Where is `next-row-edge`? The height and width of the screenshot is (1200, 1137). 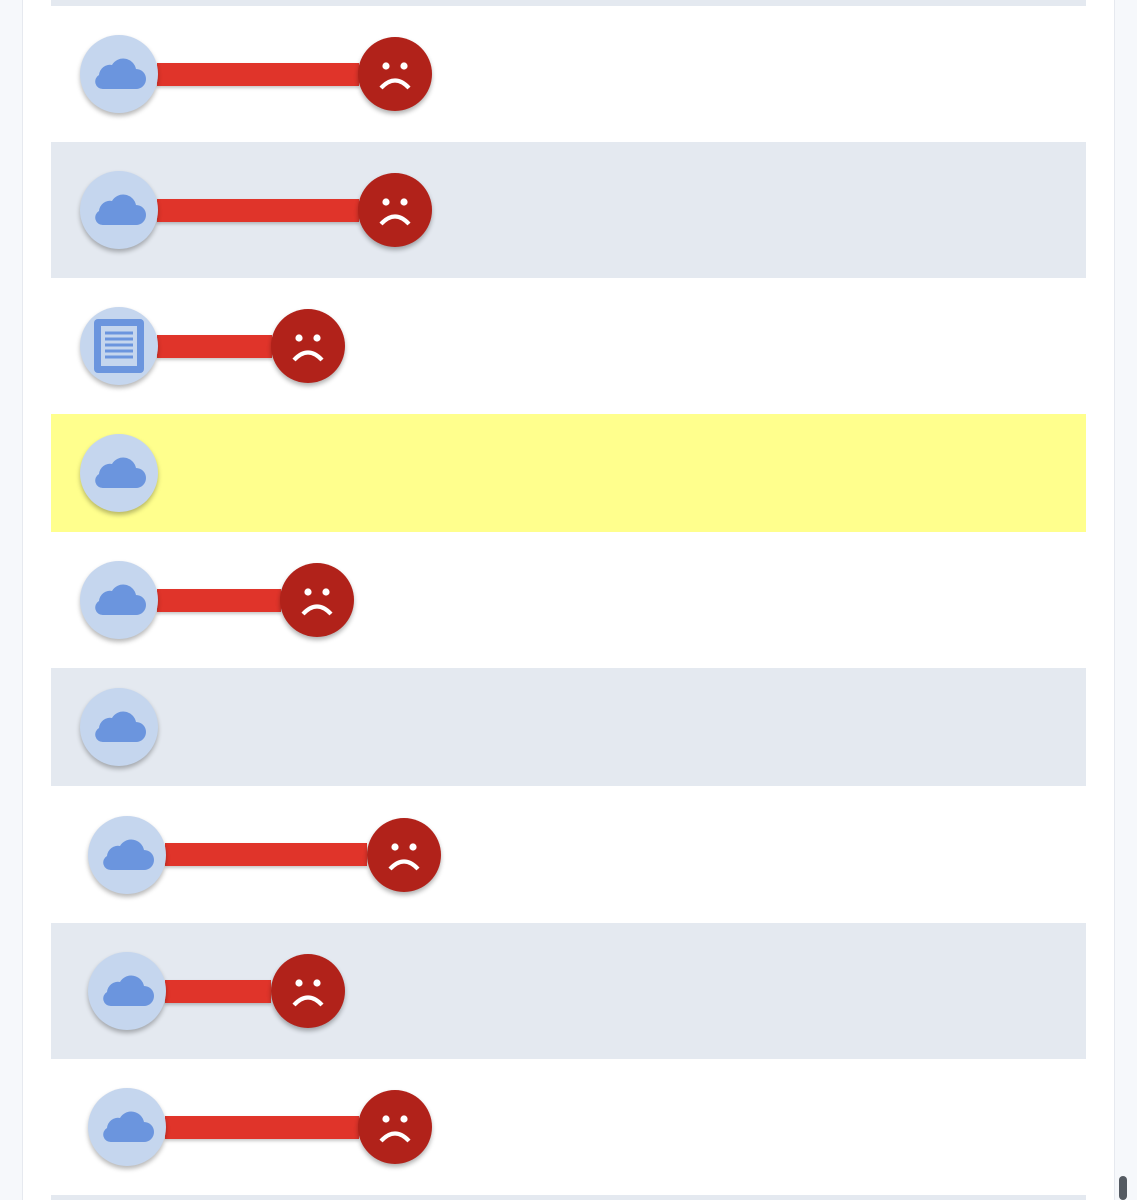 next-row-edge is located at coordinates (568, 1197).